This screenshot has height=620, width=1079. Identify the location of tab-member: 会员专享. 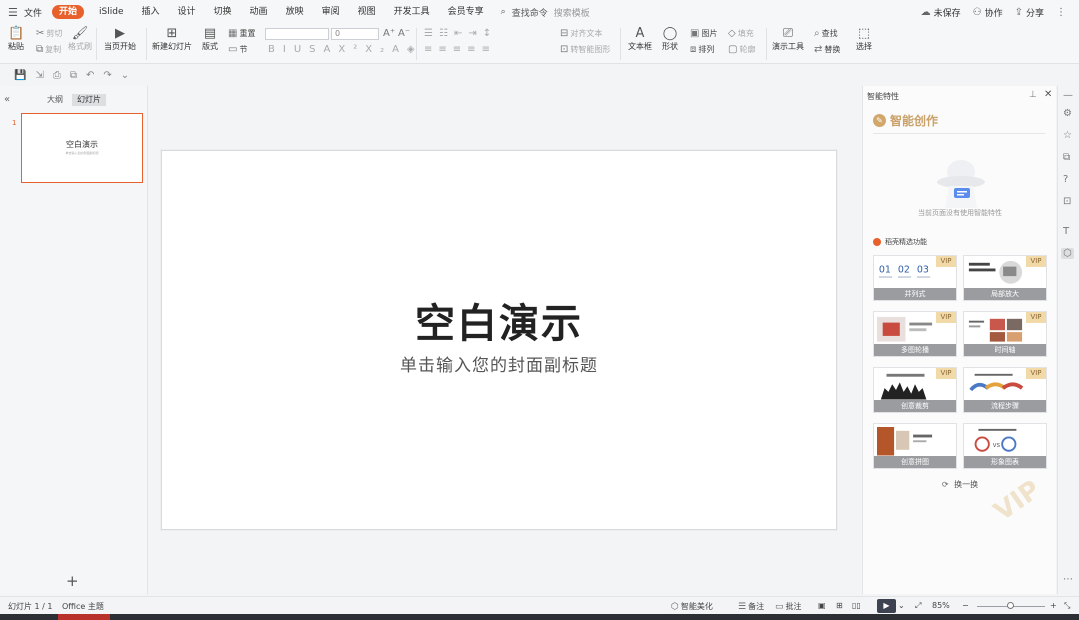
(466, 12).